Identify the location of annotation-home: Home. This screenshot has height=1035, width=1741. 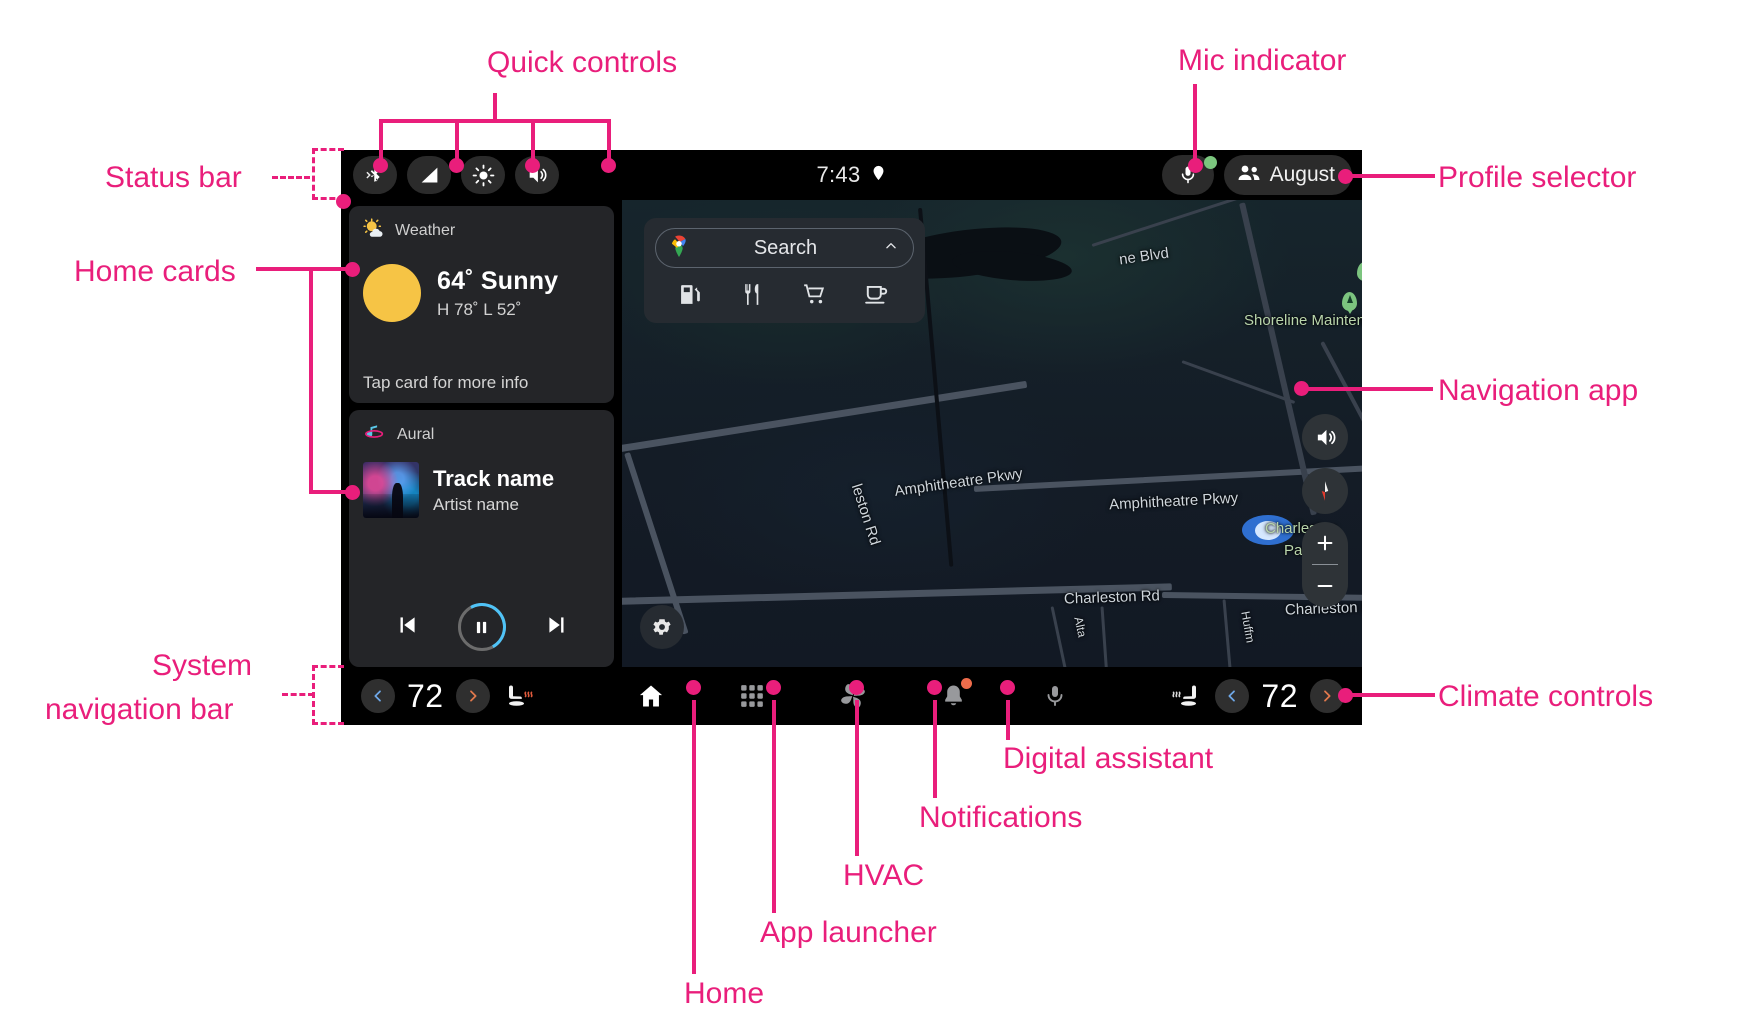
(724, 993).